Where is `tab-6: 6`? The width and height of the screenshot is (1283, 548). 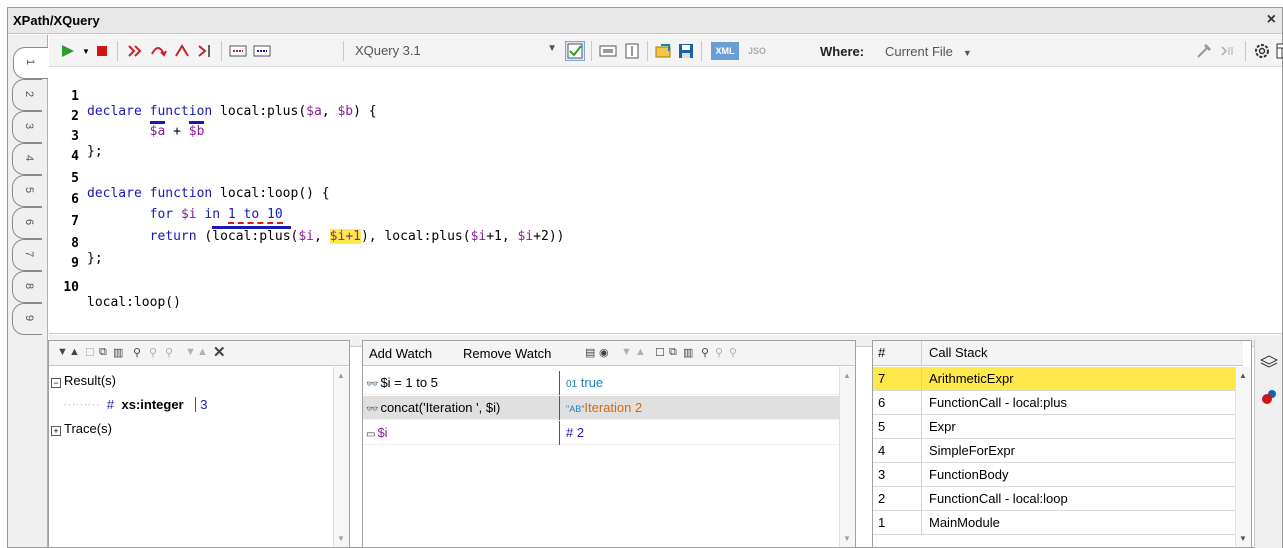
tab-6: 6 is located at coordinates (27, 223).